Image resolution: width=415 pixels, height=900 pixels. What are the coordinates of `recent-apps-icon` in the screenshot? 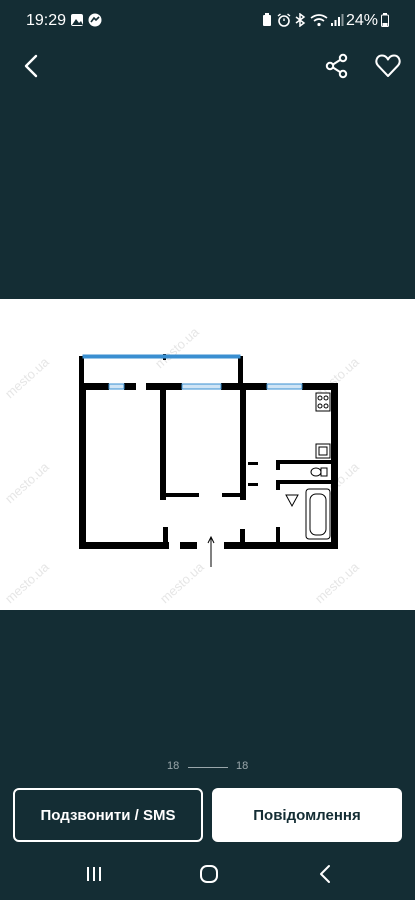 It's located at (94, 874).